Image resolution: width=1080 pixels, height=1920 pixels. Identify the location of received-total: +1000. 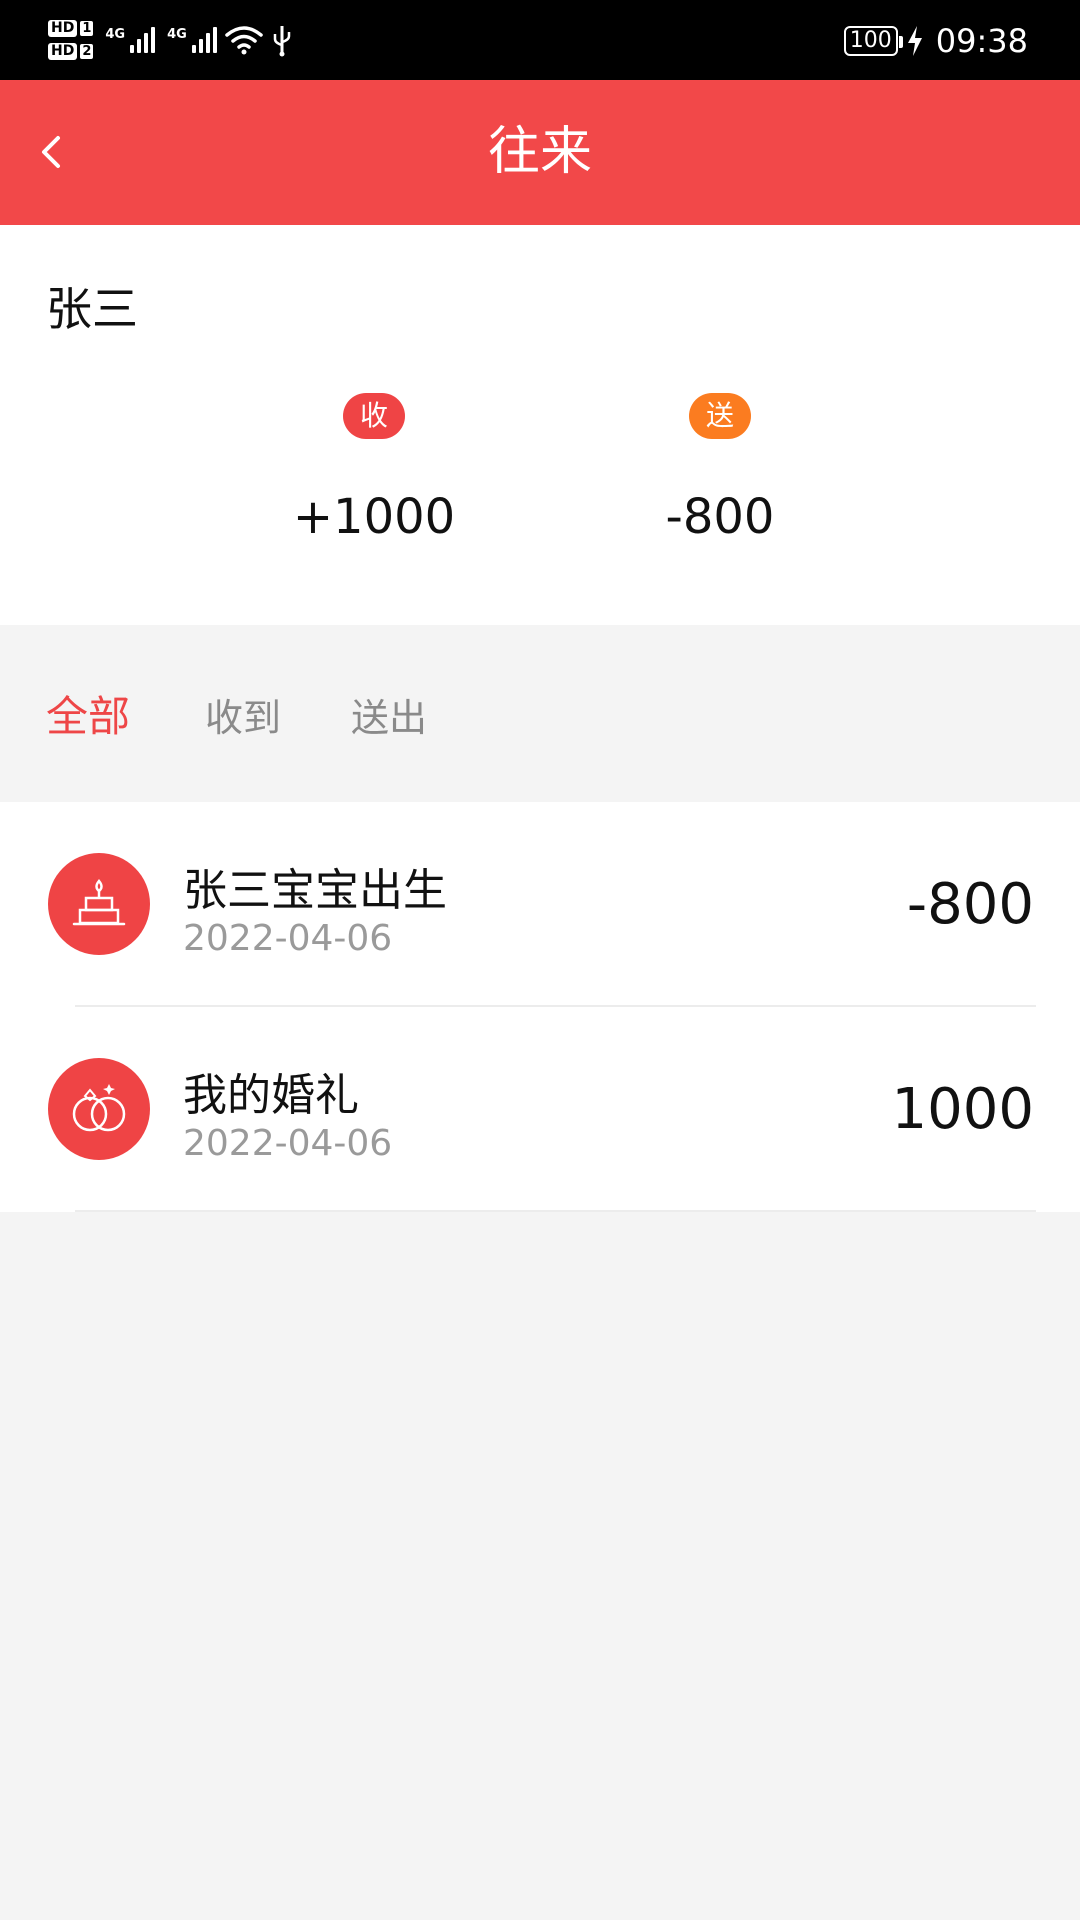
(374, 517).